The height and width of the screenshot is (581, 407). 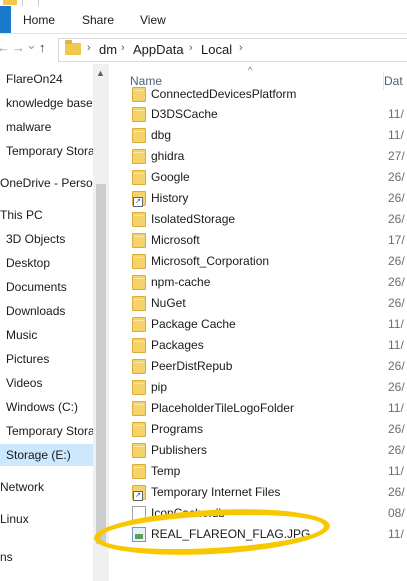 What do you see at coordinates (177, 345) in the screenshot?
I see `file-name: Packages` at bounding box center [177, 345].